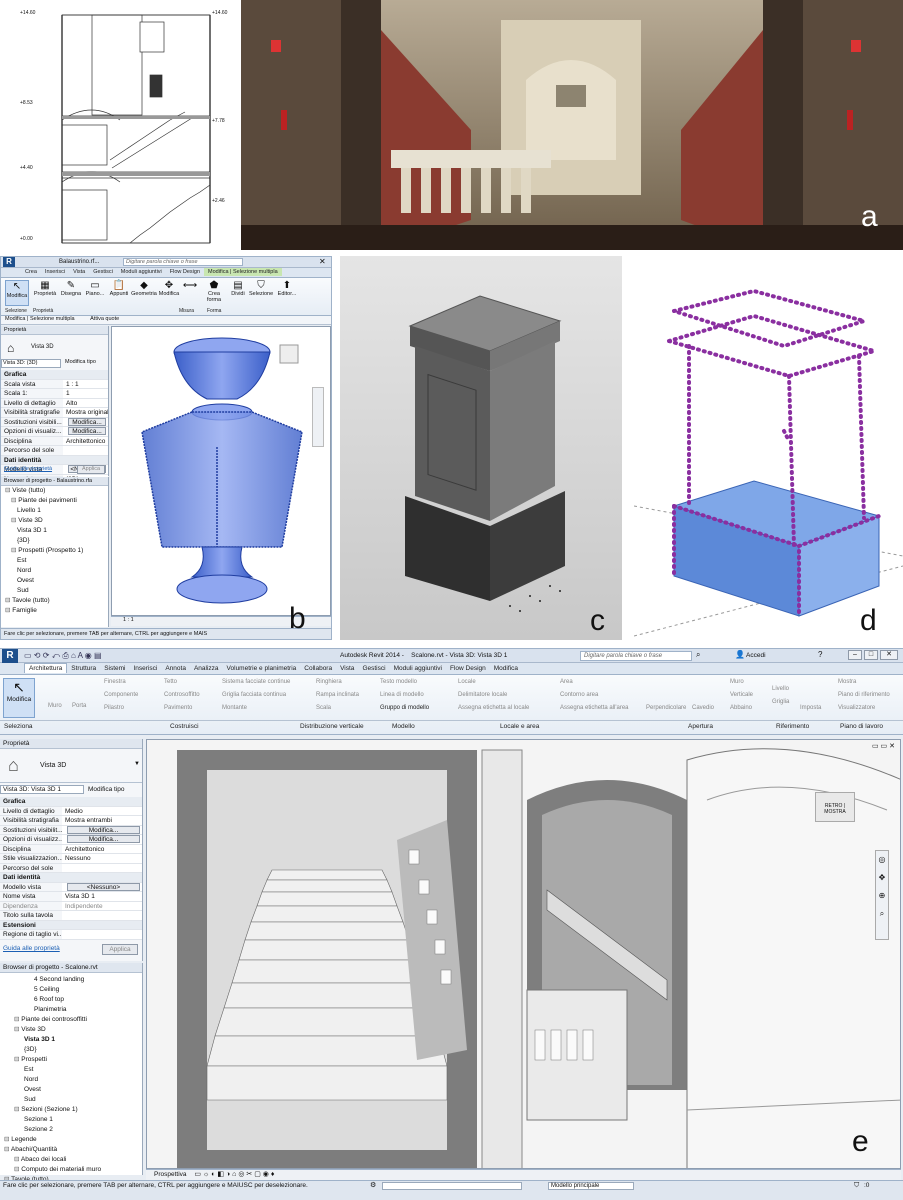  I want to click on browser-tree-item: 4 Second landing, so click(71, 980).